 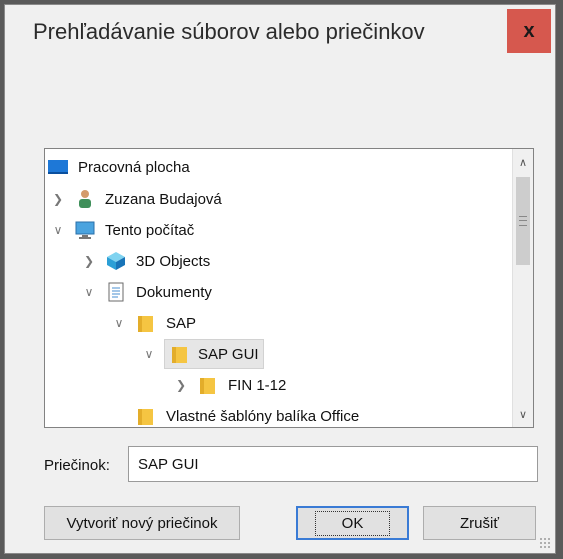 What do you see at coordinates (58, 167) in the screenshot?
I see `desktop-icon` at bounding box center [58, 167].